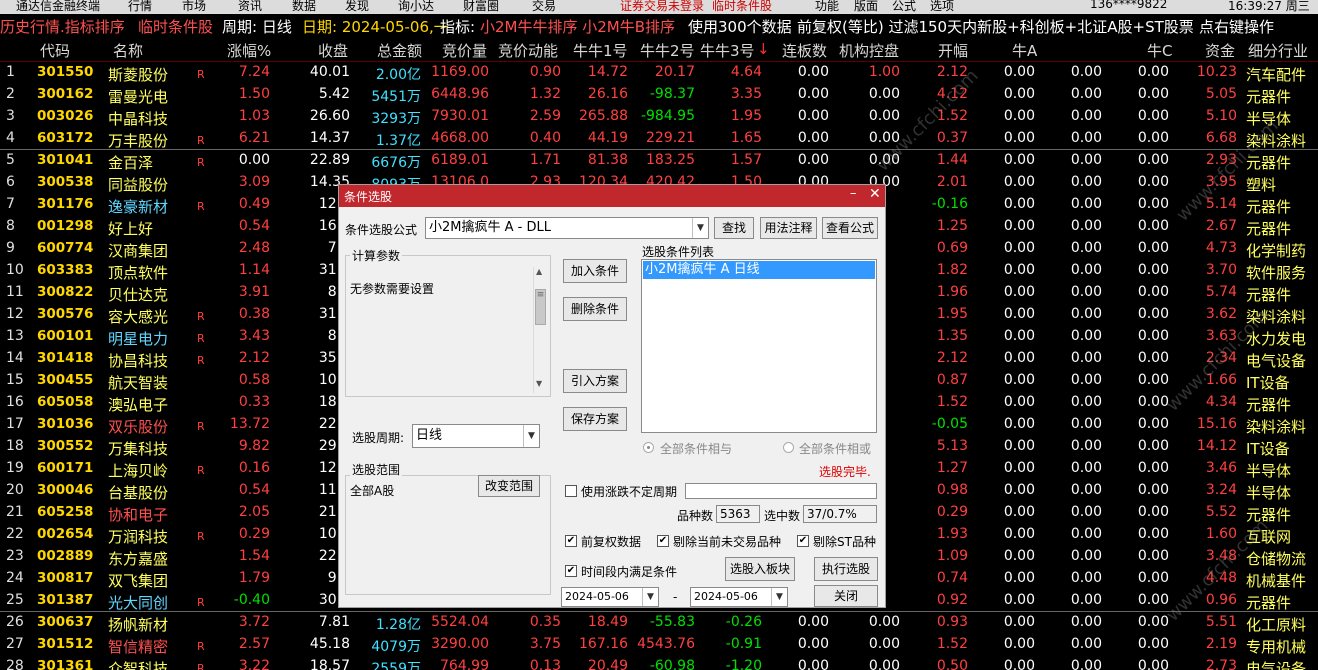  What do you see at coordinates (875, 194) in the screenshot?
I see `close-icon: ✕` at bounding box center [875, 194].